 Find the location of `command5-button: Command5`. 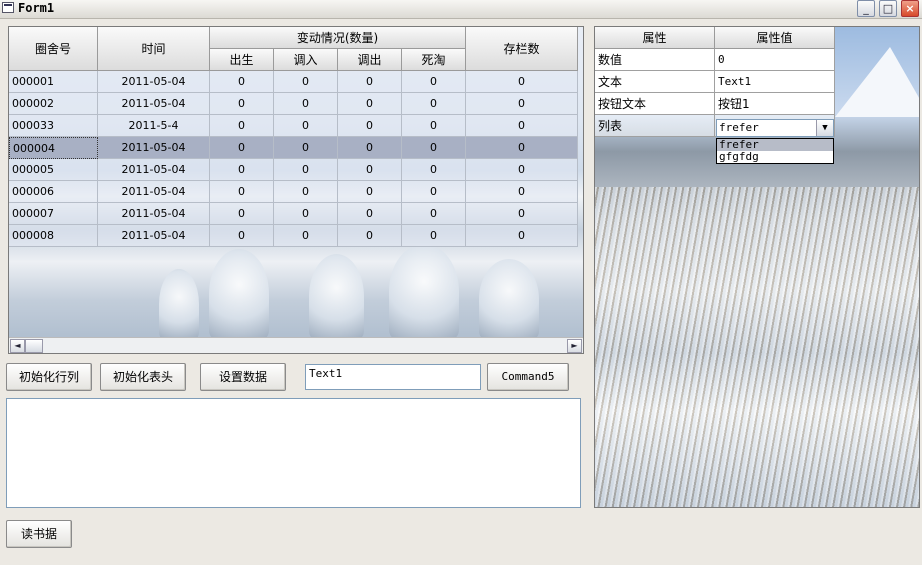

command5-button: Command5 is located at coordinates (528, 377).